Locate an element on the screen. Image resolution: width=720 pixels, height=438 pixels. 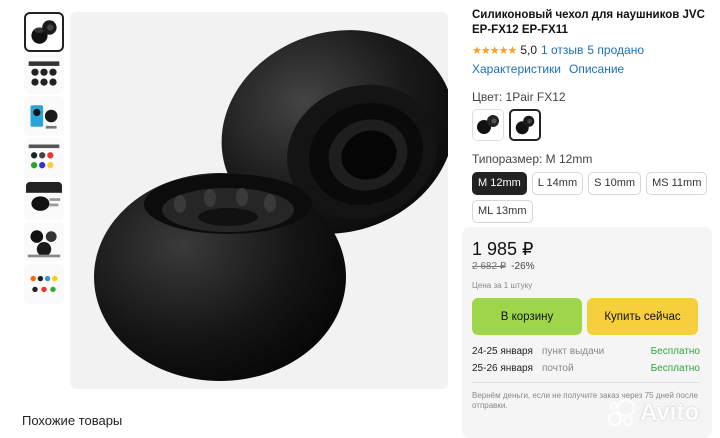
rating-value: 5,0 is located at coordinates (528, 50).